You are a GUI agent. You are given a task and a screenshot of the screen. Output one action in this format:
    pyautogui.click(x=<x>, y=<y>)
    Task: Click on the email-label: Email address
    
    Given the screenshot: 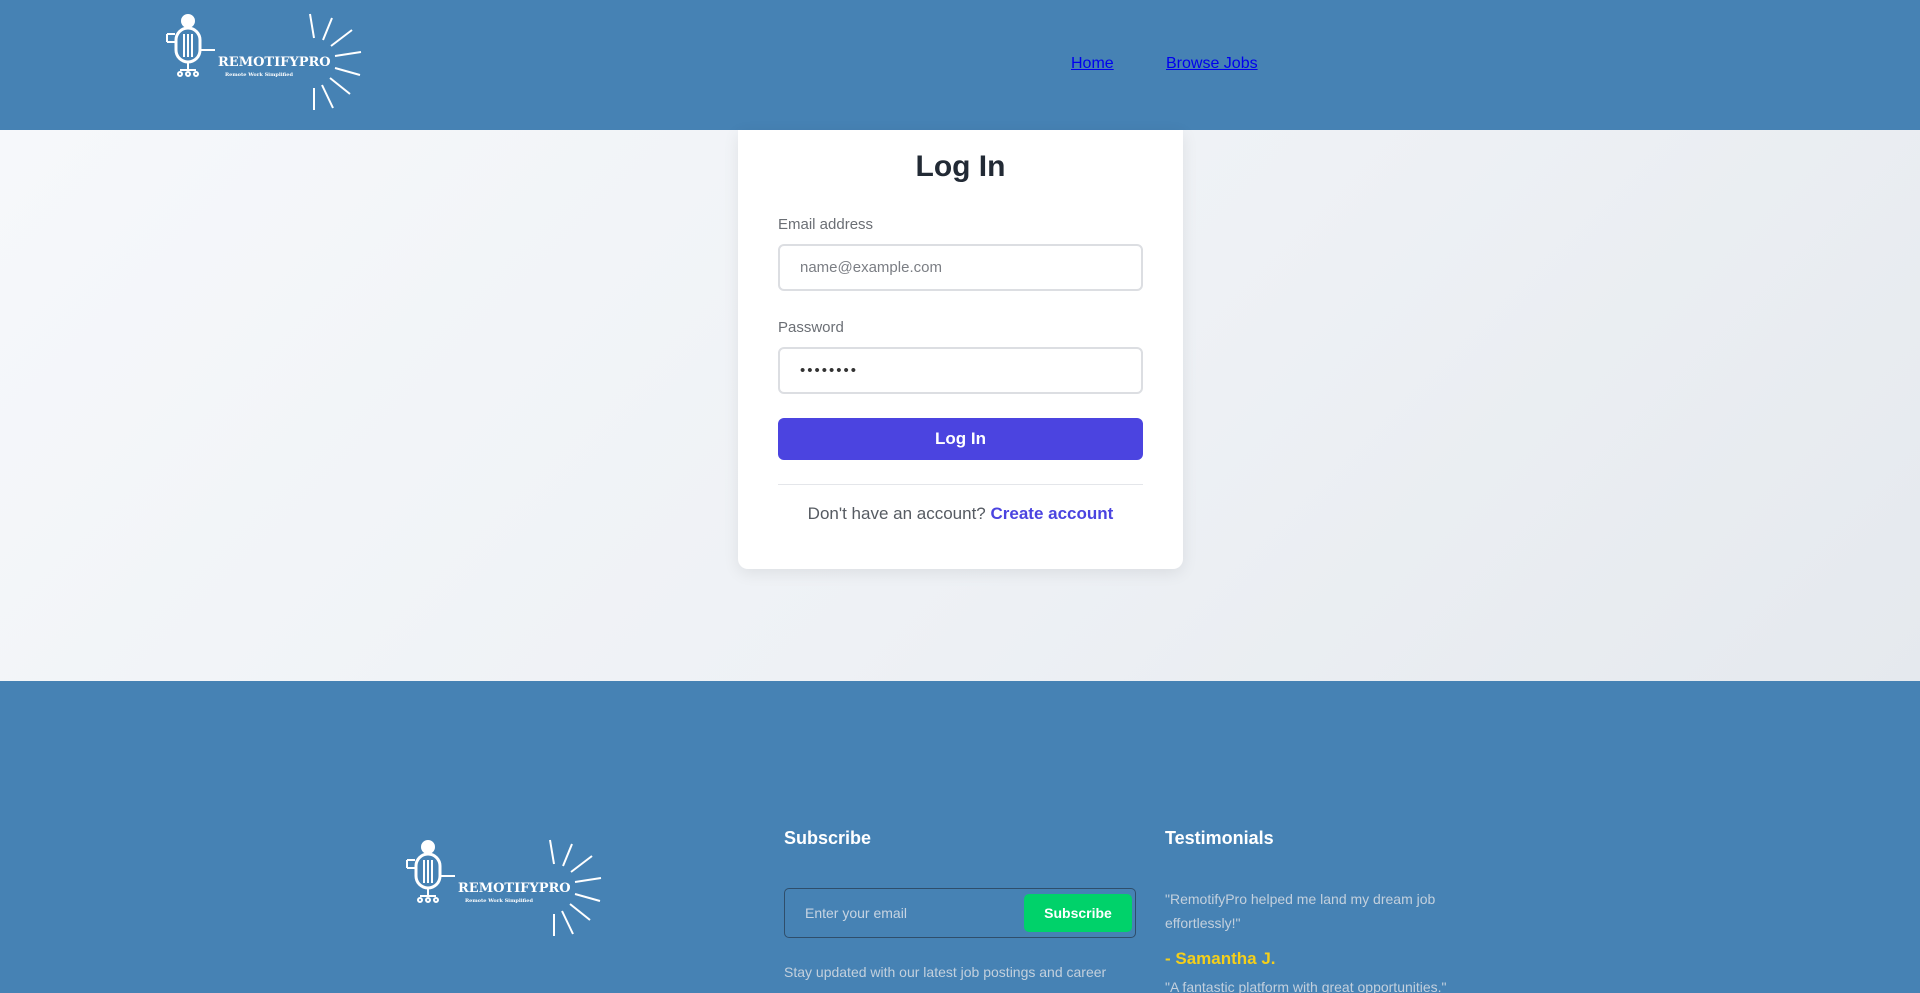 What is the action you would take?
    pyautogui.click(x=826, y=224)
    